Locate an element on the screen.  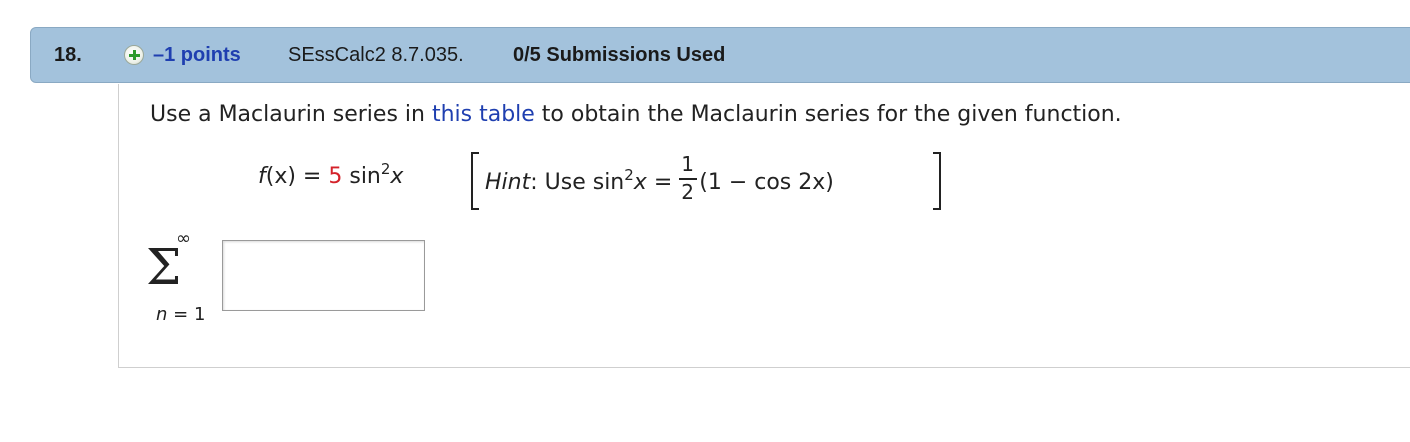
sigma-icon: Σ is located at coordinates (164, 267).